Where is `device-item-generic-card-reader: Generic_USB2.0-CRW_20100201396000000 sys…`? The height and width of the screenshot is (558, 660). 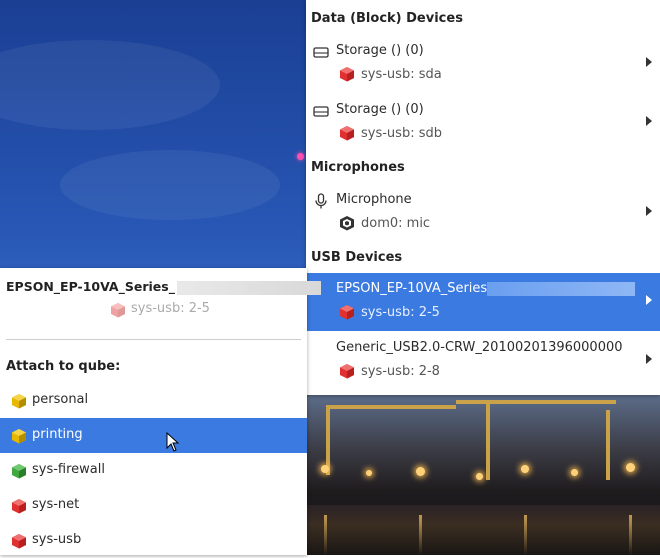 device-item-generic-card-reader: Generic_USB2.0-CRW_20100201396000000 sys… is located at coordinates (483, 361).